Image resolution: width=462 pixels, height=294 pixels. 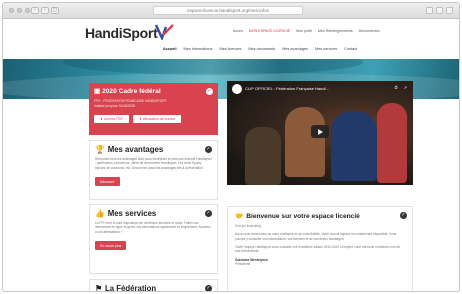 What do you see at coordinates (243, 264) in the screenshot?
I see `welcome-role: Présidente` at bounding box center [243, 264].